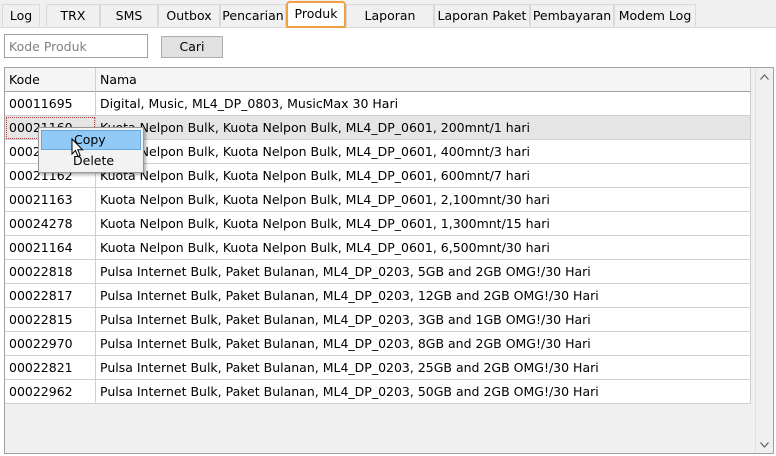 The width and height of the screenshot is (776, 456). What do you see at coordinates (316, 14) in the screenshot?
I see `tab-produk: Produk` at bounding box center [316, 14].